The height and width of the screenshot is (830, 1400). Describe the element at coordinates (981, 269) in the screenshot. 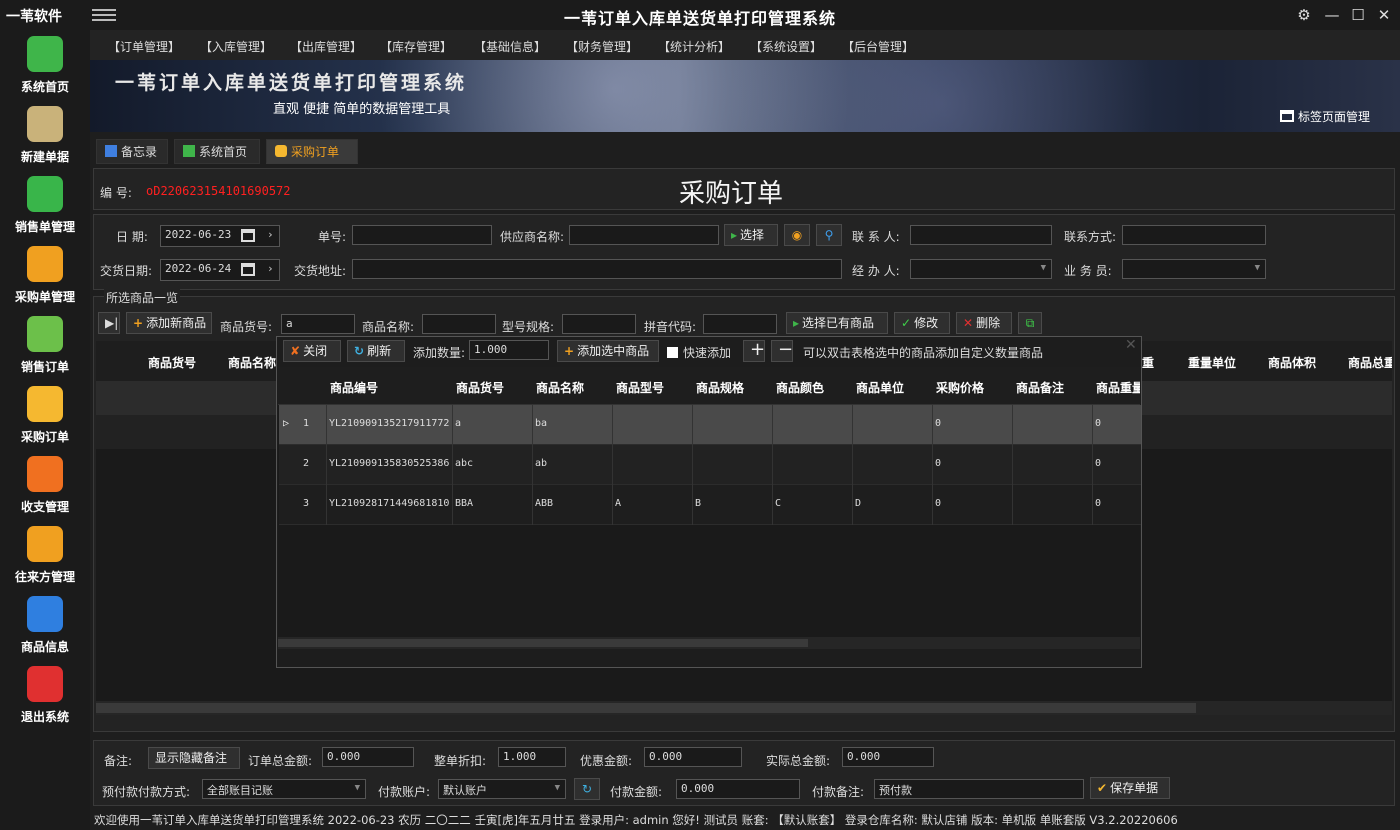

I see `handler-select` at that location.